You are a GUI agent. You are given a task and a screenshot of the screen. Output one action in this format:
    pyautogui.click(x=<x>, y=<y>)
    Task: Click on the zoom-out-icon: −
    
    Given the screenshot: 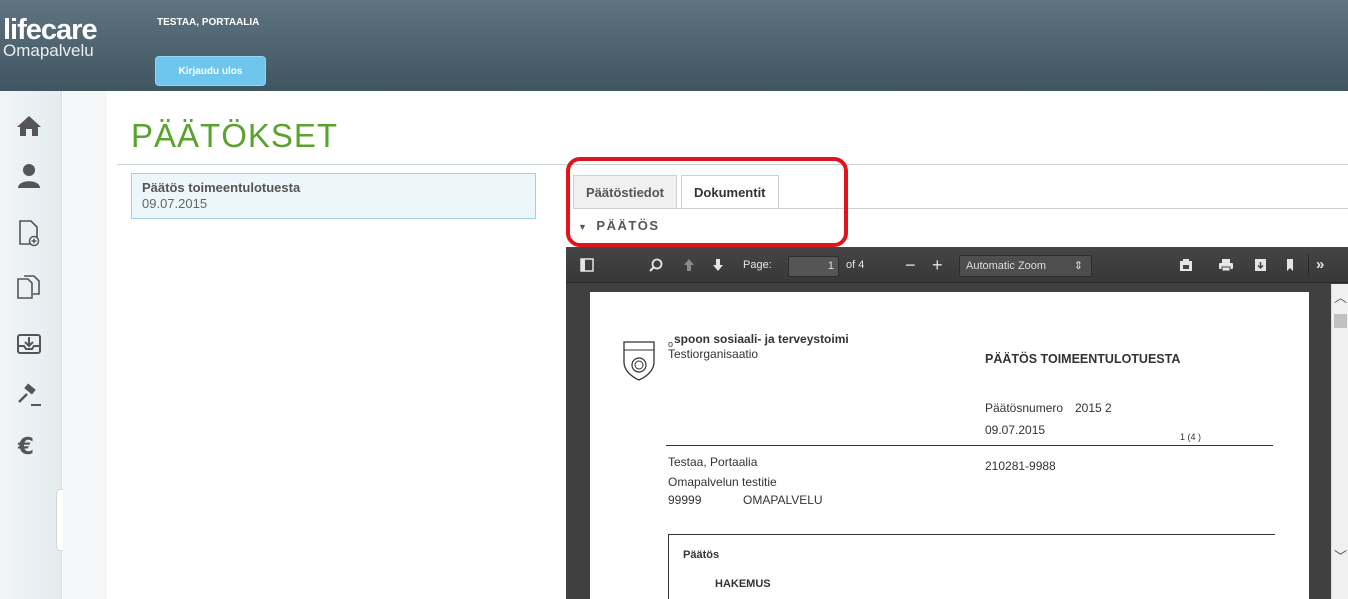 What is the action you would take?
    pyautogui.click(x=910, y=265)
    